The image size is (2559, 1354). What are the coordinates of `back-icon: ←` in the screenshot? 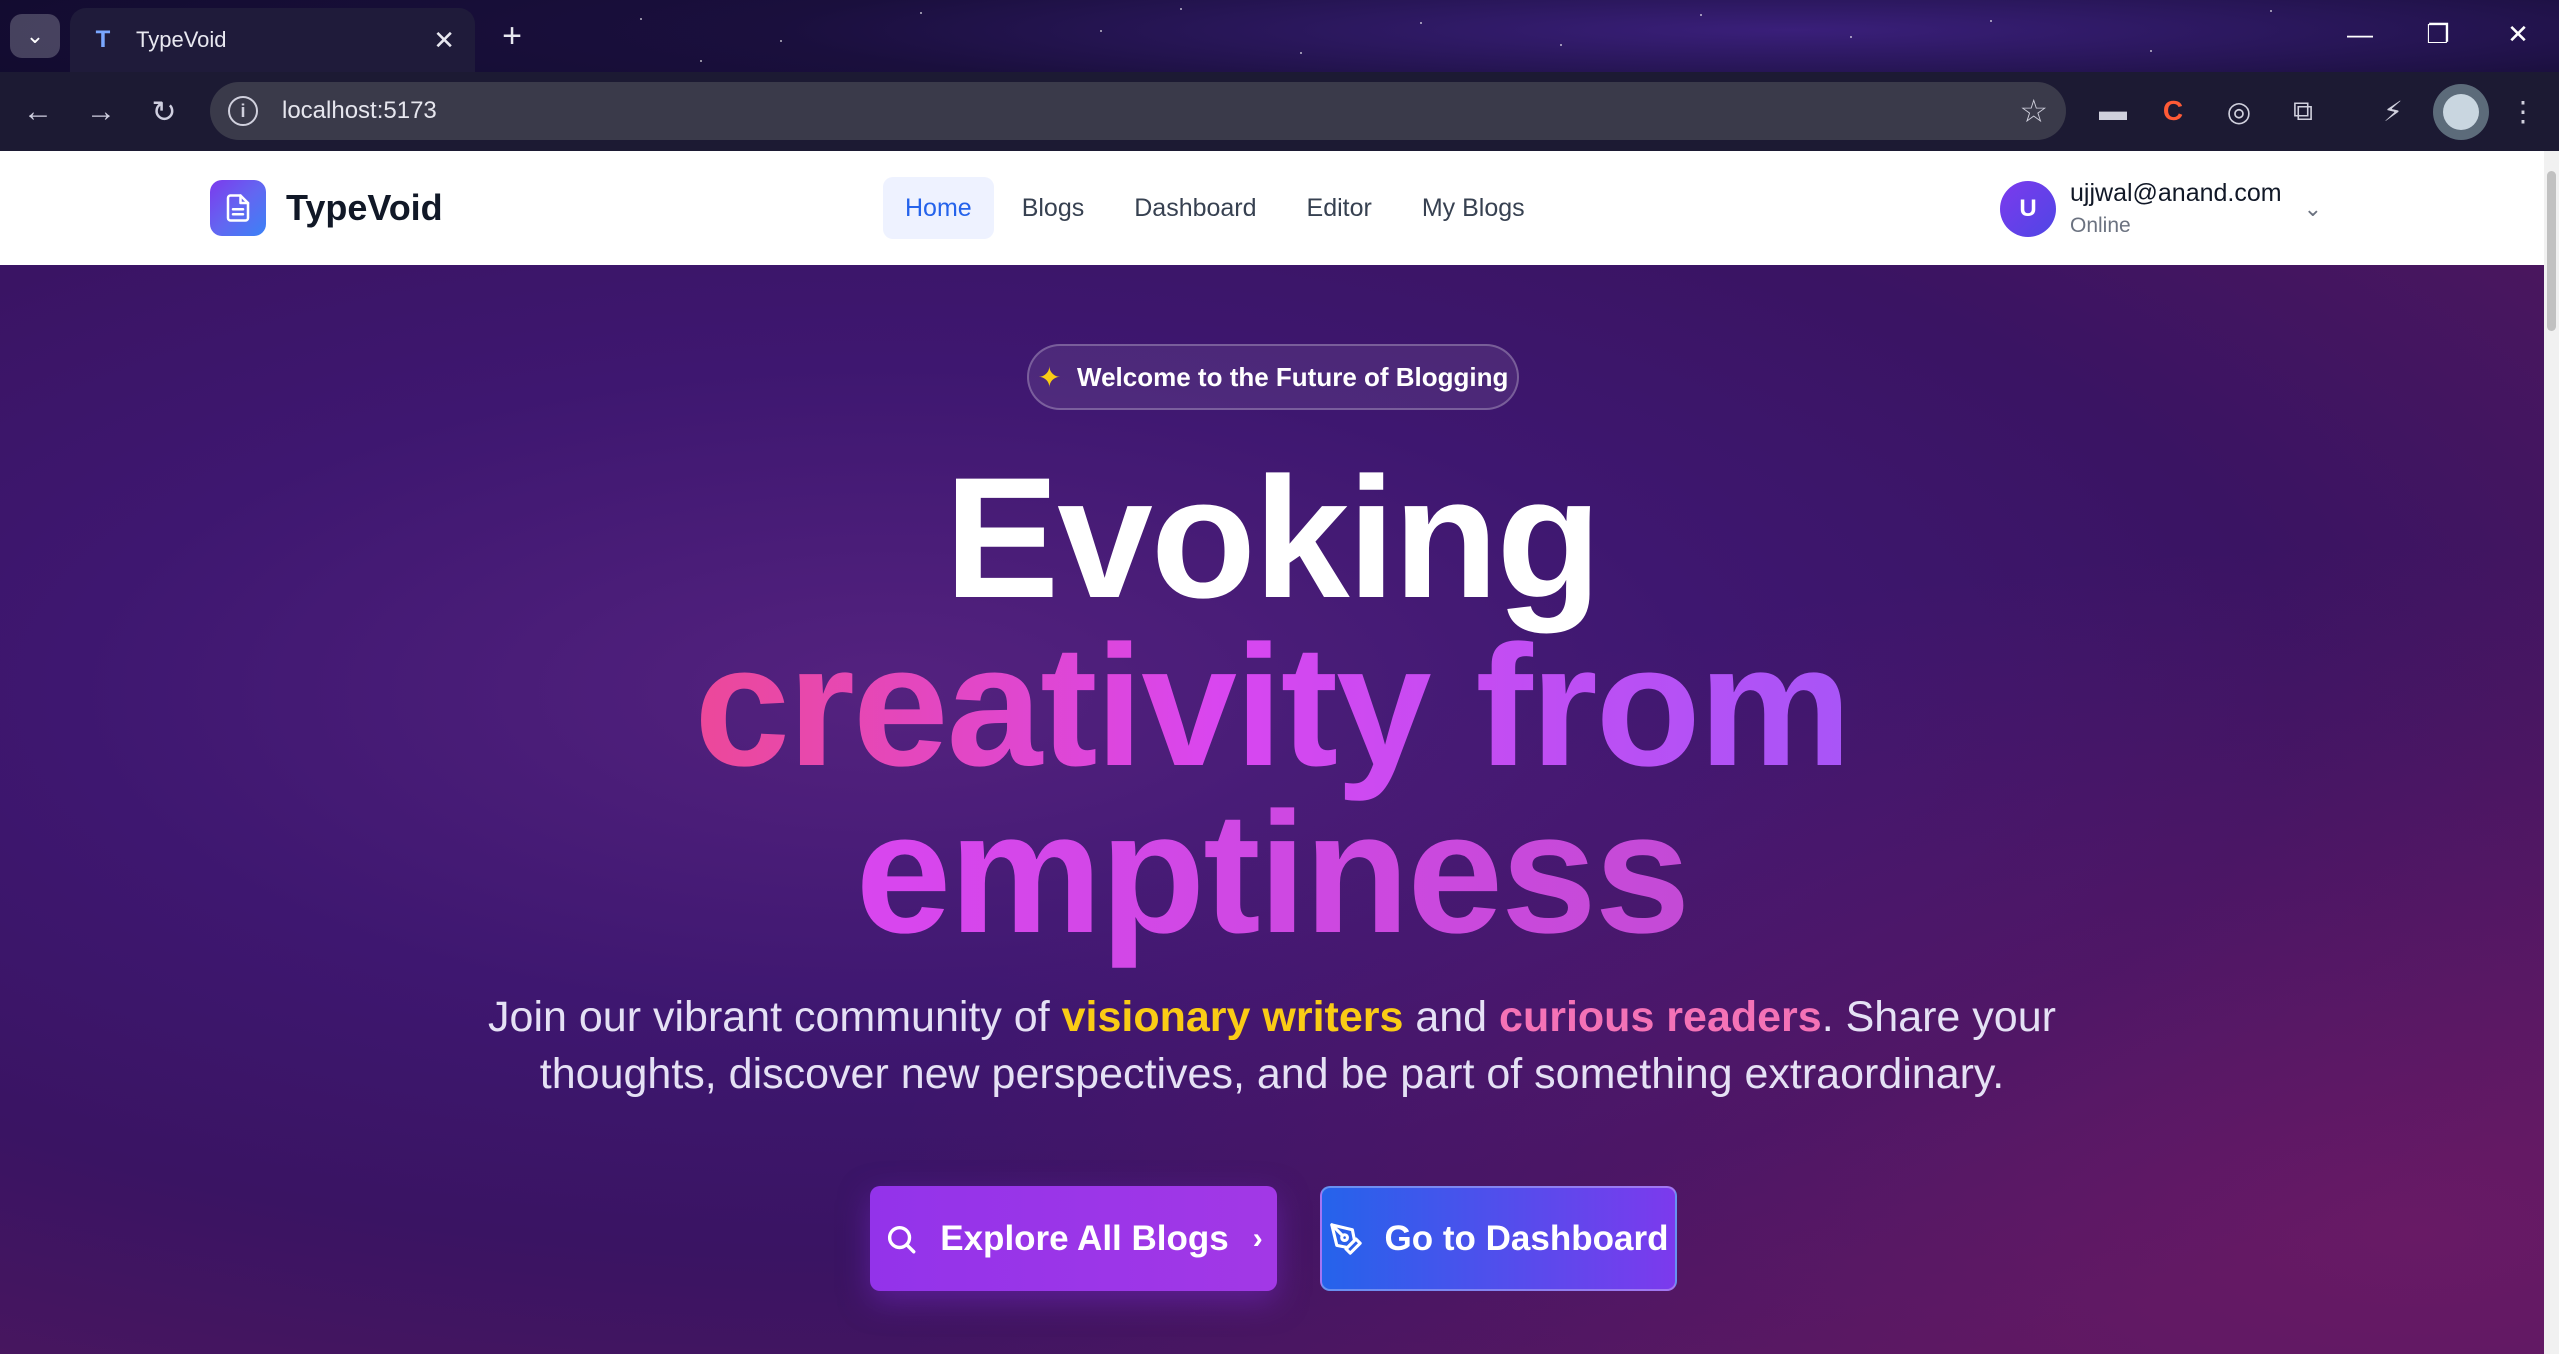 It's located at (38, 112).